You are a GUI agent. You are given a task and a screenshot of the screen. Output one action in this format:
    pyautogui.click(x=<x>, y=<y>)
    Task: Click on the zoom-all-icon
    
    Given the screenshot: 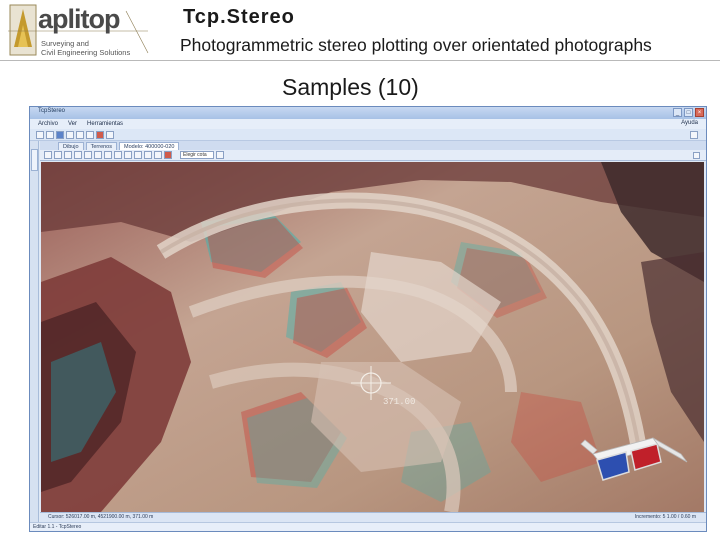 What is the action you would take?
    pyautogui.click(x=88, y=155)
    